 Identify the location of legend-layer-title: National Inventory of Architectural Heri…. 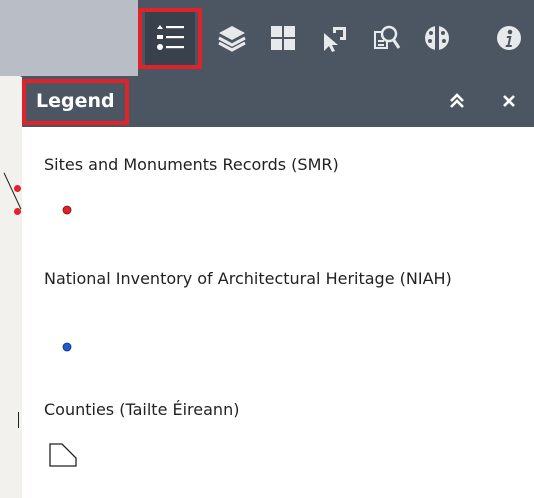
(248, 278).